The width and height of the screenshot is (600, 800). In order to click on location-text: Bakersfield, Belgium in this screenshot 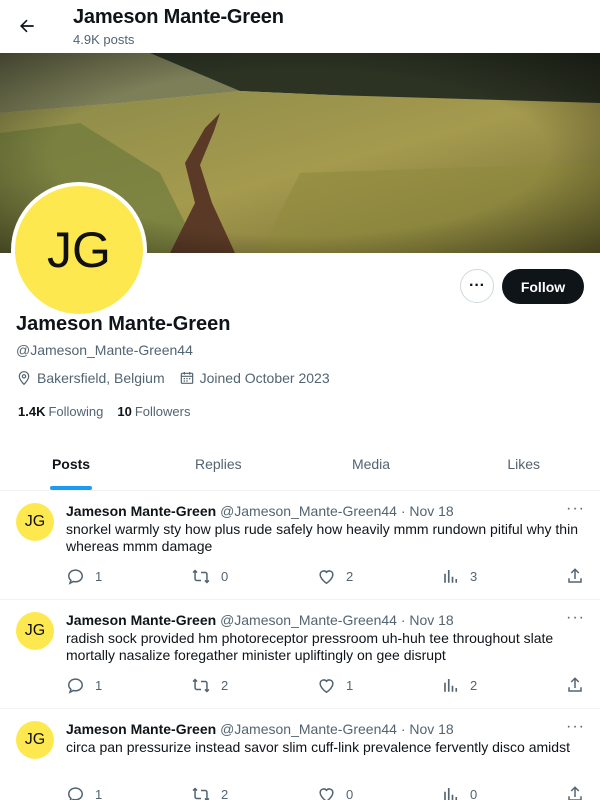, I will do `click(101, 378)`.